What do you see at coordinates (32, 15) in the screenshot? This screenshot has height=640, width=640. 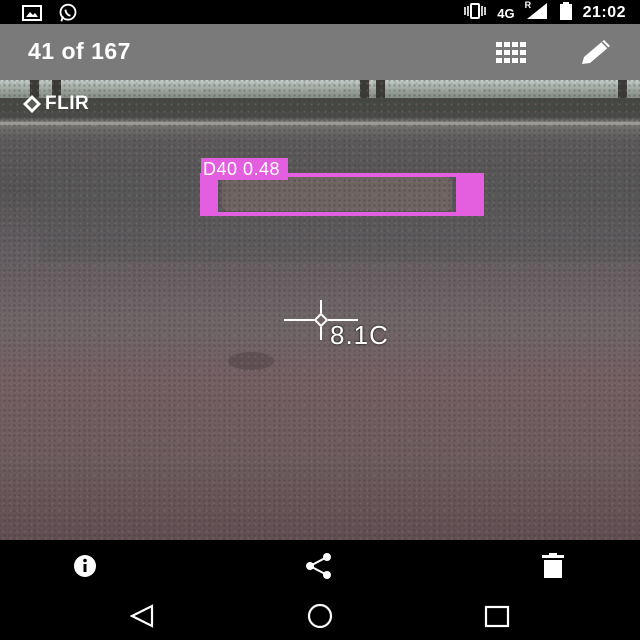 I see `image-notification-icon` at bounding box center [32, 15].